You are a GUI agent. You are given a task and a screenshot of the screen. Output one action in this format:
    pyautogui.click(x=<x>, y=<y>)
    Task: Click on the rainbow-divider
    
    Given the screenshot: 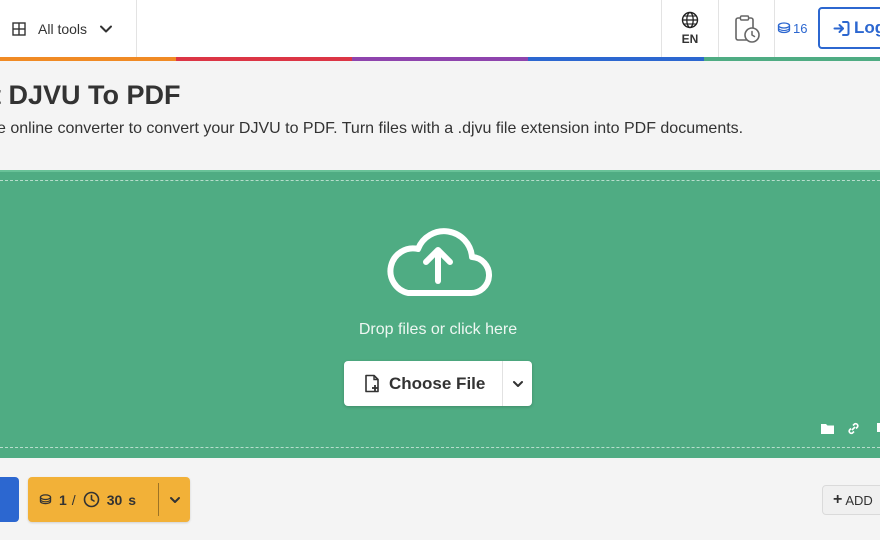 What is the action you would take?
    pyautogui.click(x=440, y=59)
    